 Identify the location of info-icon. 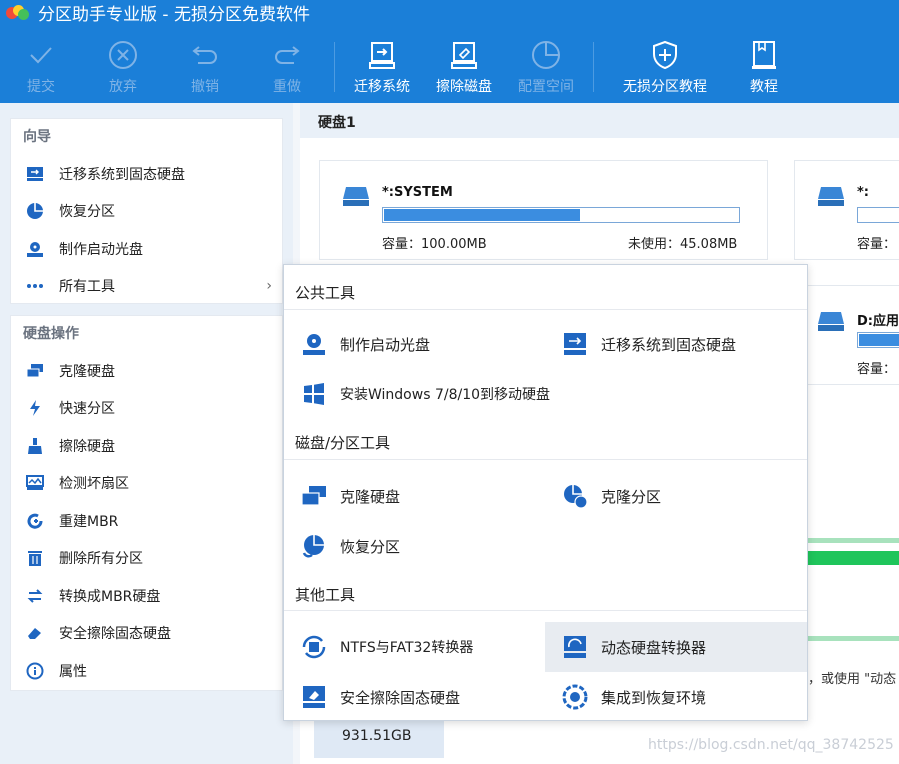
(35, 671).